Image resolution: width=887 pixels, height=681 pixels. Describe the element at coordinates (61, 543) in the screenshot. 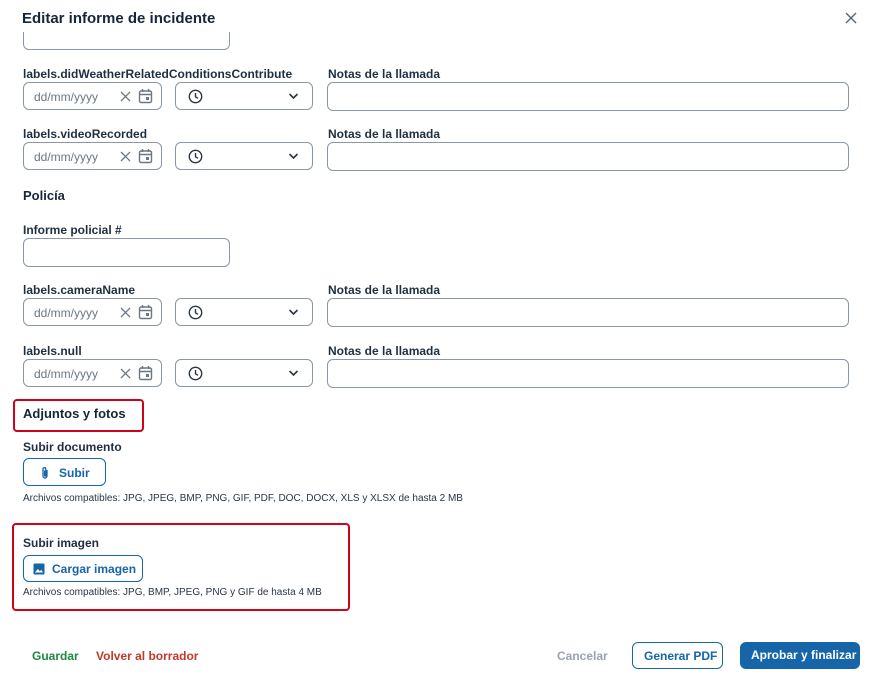

I see `upload-image-label: Subir imagen` at that location.